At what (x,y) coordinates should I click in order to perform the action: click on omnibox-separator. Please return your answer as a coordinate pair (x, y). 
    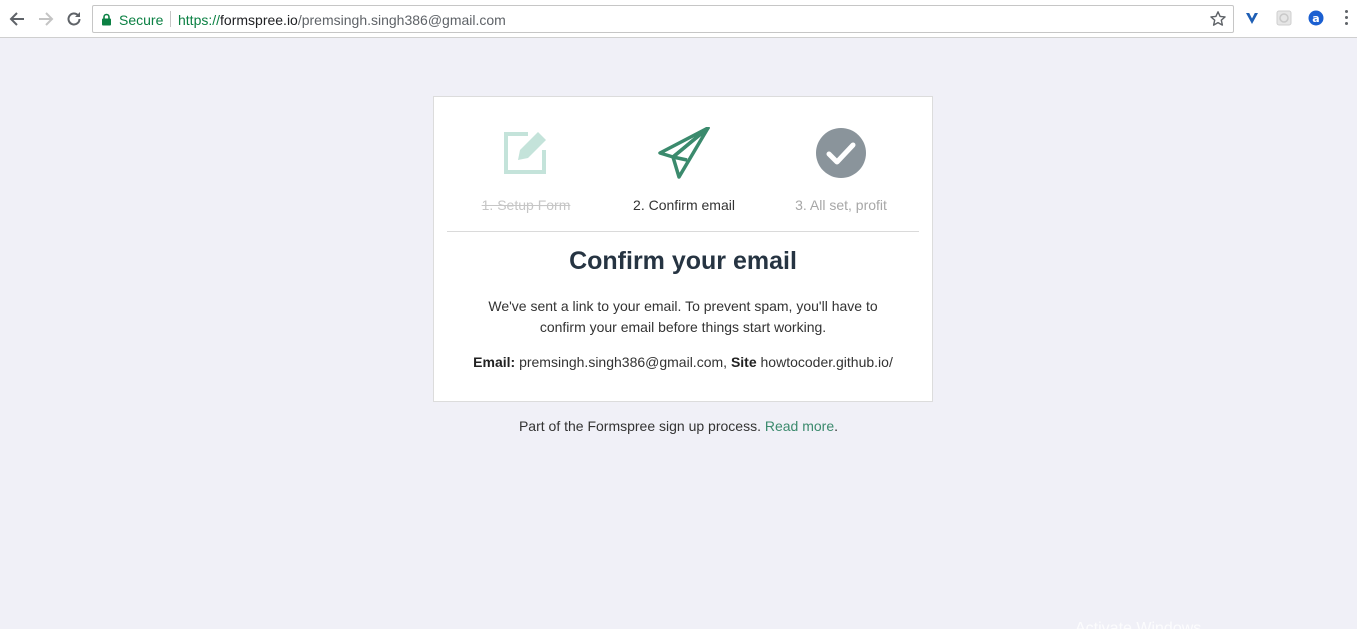
    Looking at the image, I should click on (170, 19).